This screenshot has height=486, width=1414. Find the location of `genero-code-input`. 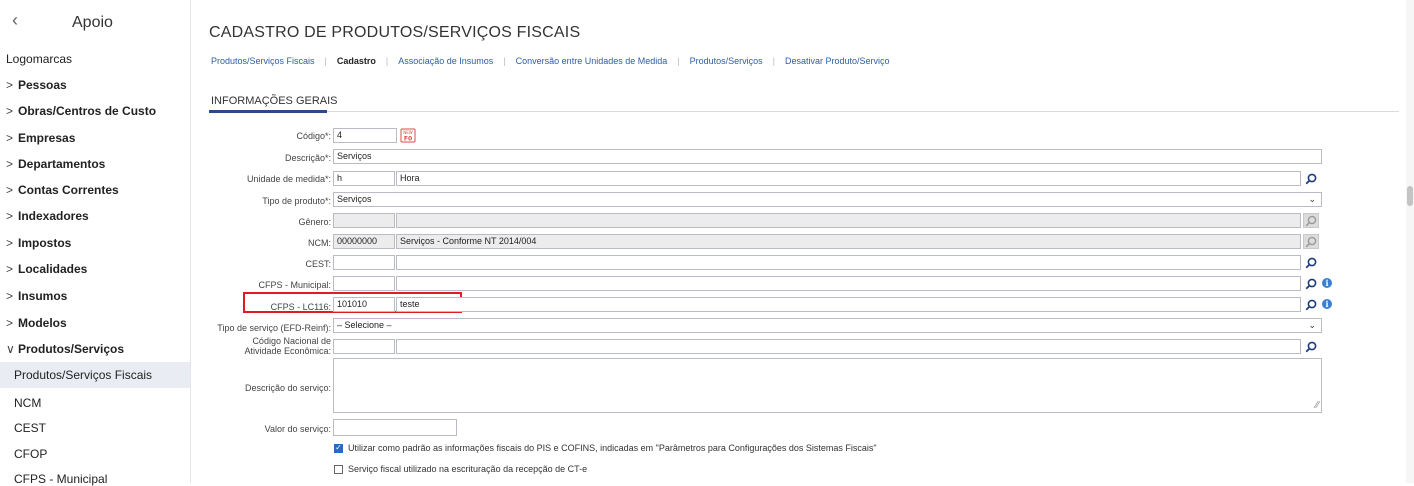

genero-code-input is located at coordinates (364, 220).